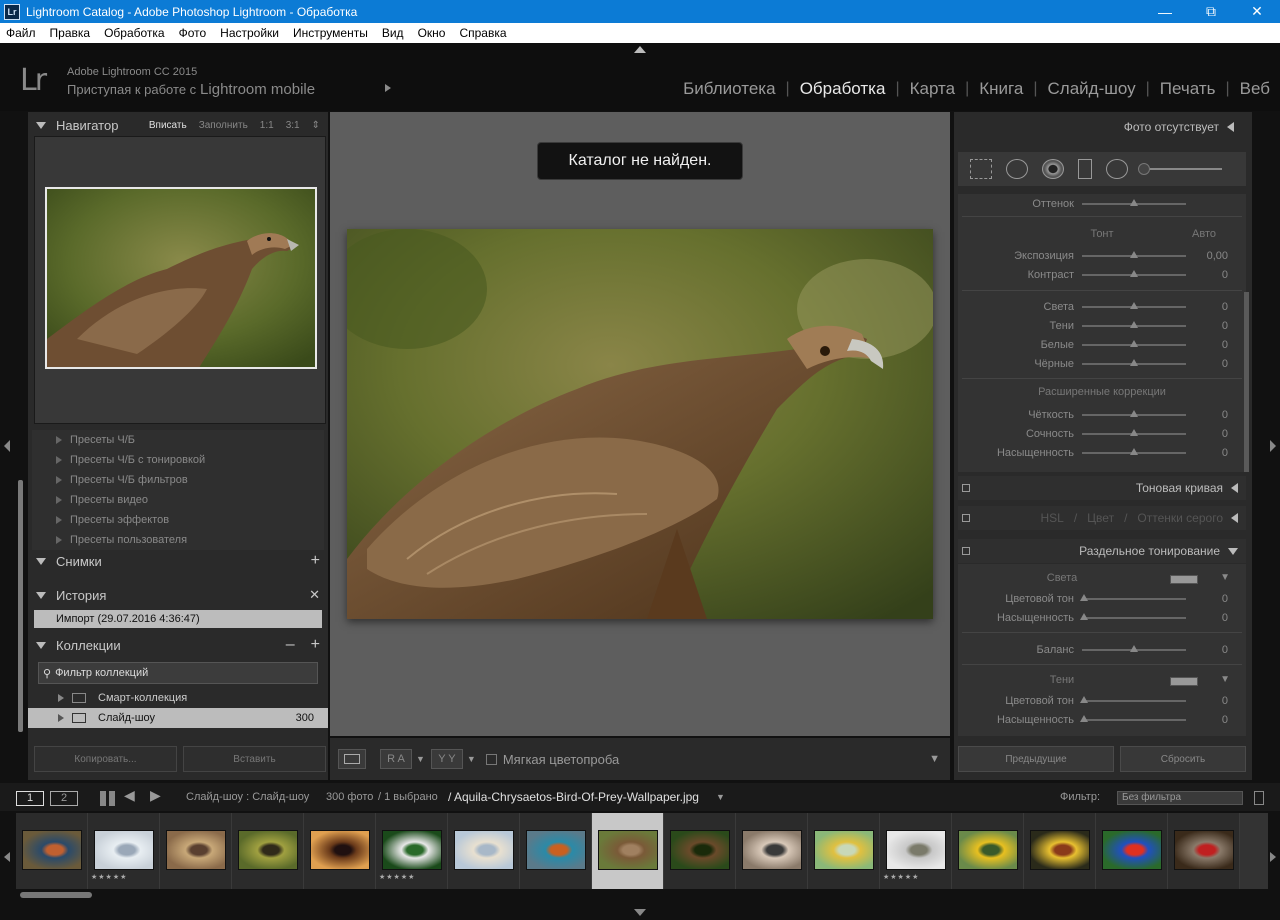 The width and height of the screenshot is (1280, 920). I want to click on split-hue-2-slider: Цветовой тон 0, so click(1102, 700).